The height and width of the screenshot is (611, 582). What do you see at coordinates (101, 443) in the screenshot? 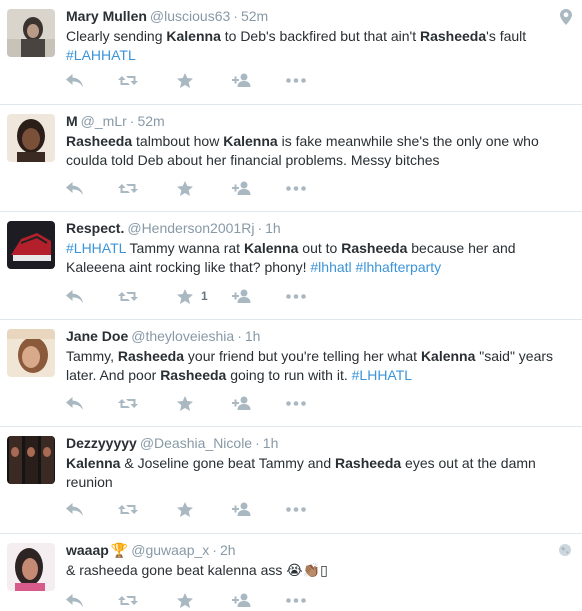
I see `user-name: Dezzyyyyy` at bounding box center [101, 443].